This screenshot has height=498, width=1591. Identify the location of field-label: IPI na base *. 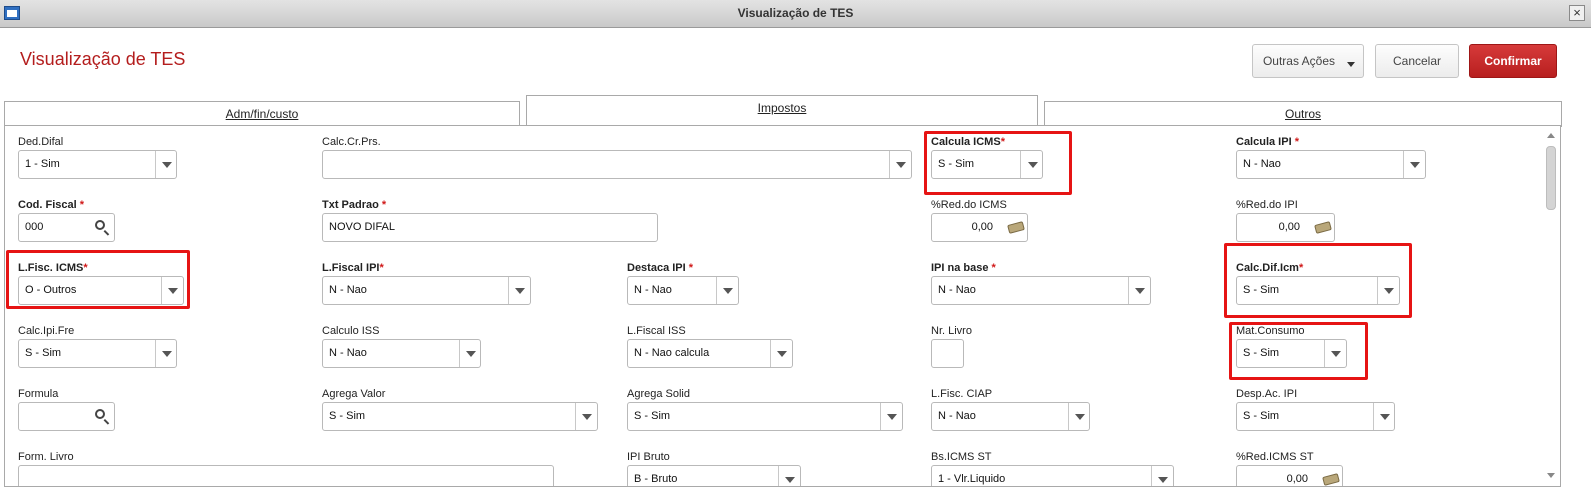
(963, 268).